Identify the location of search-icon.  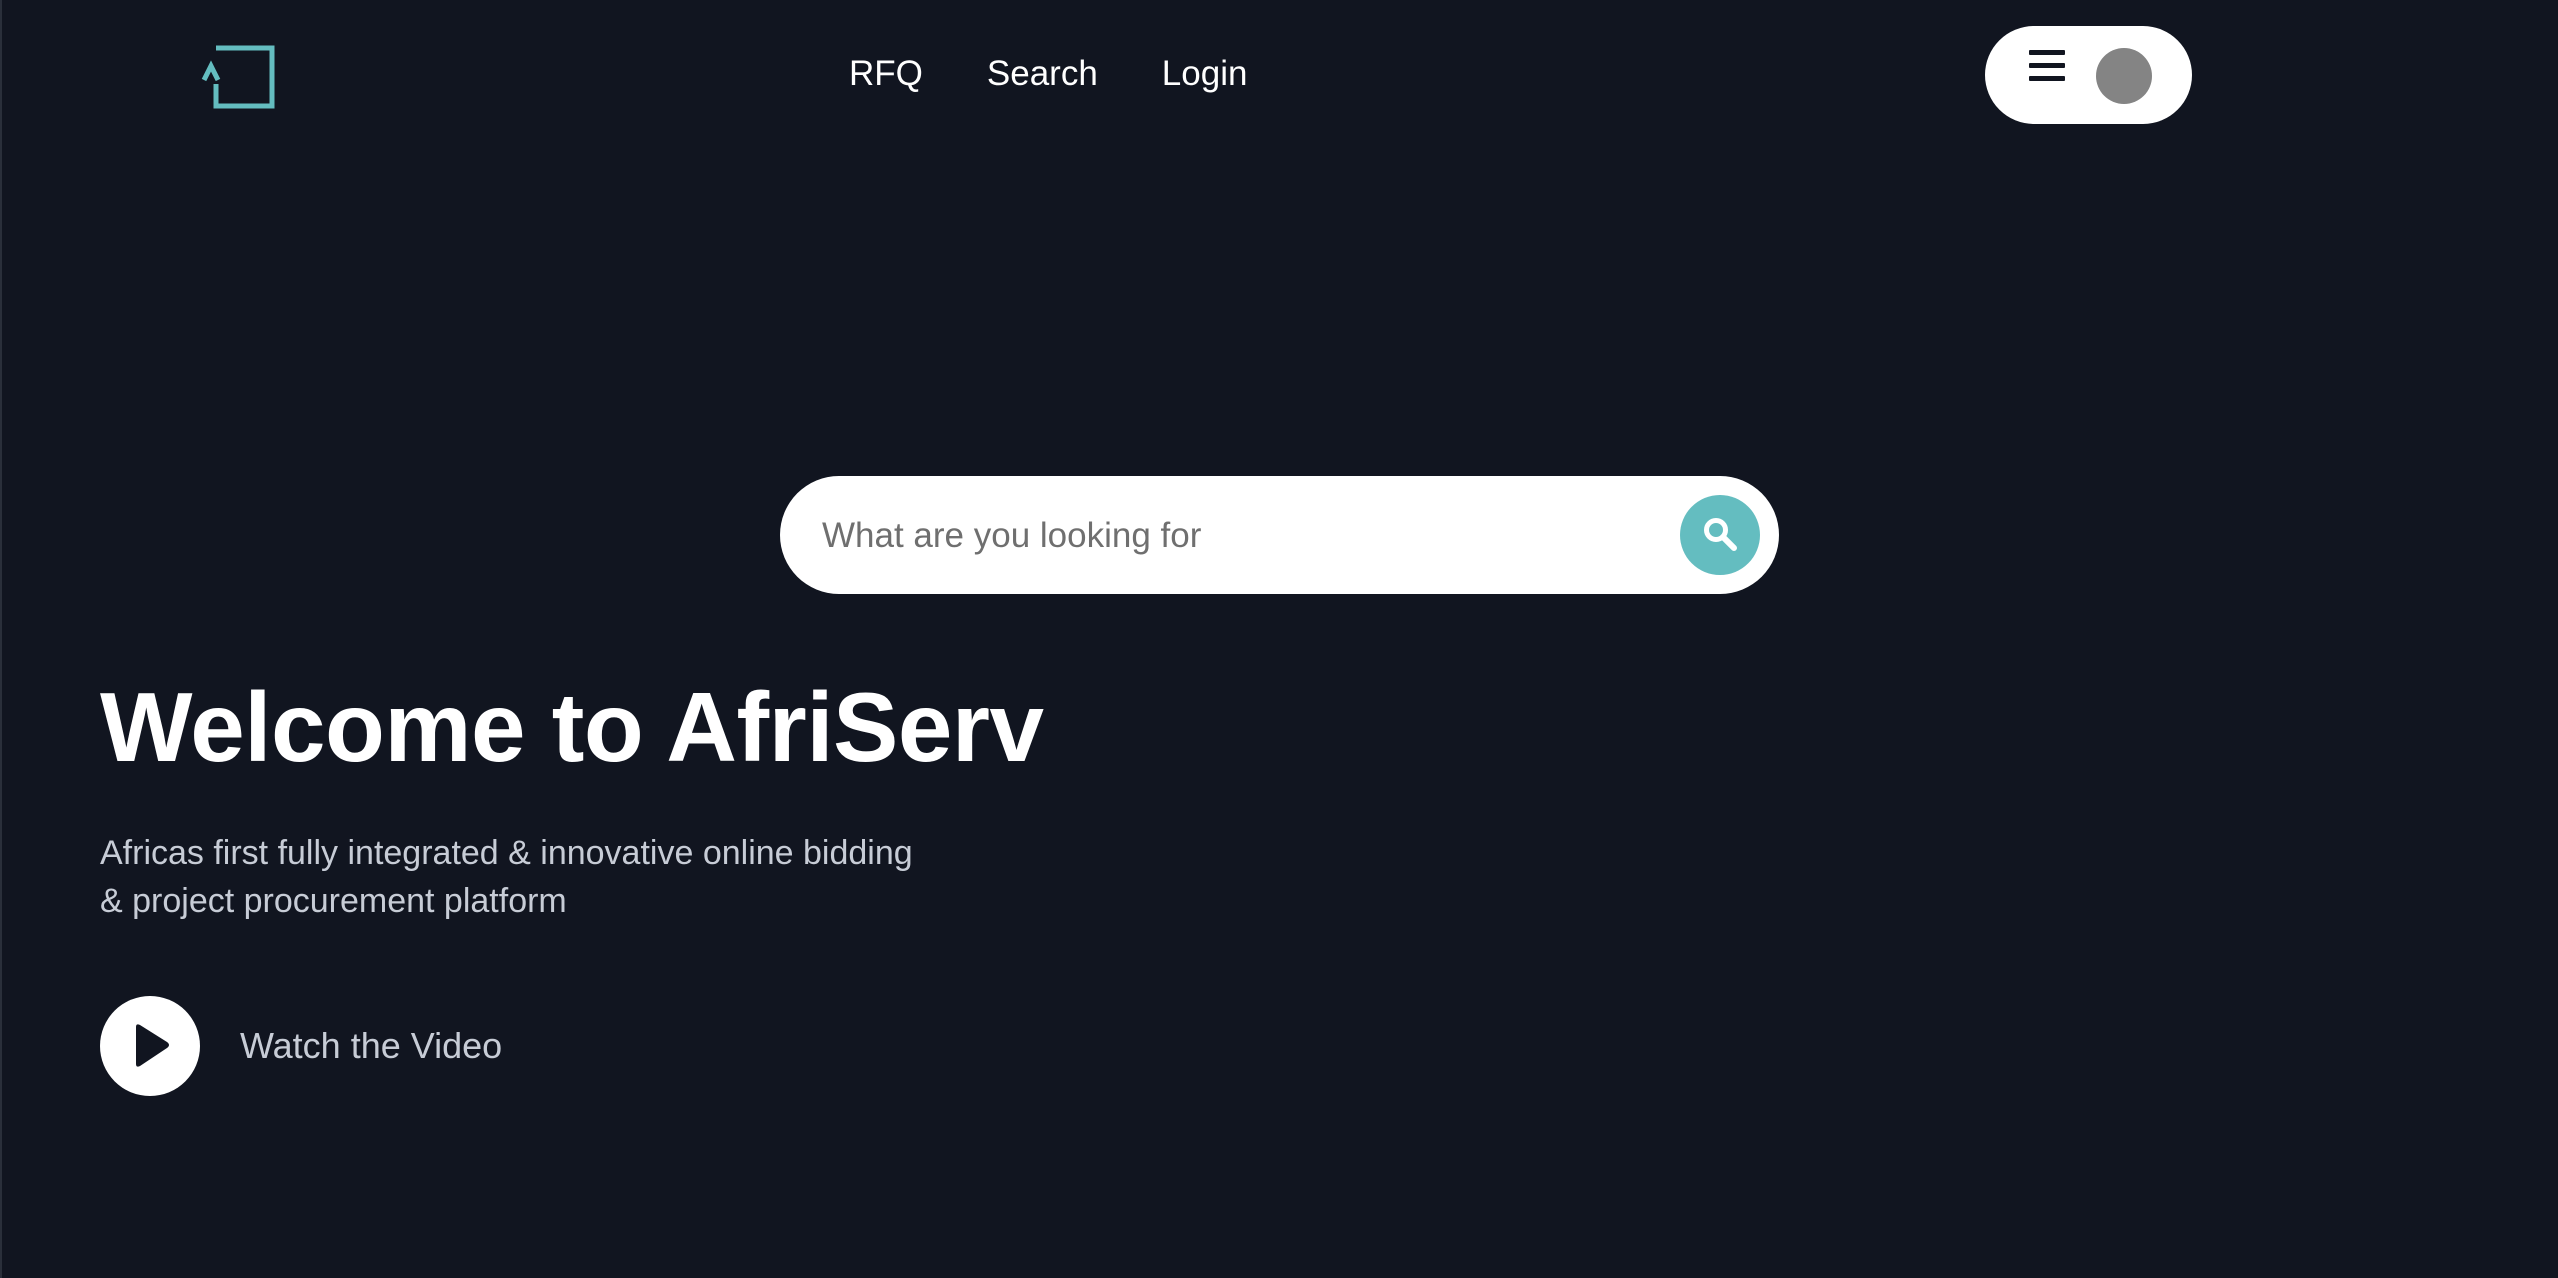
(1720, 534).